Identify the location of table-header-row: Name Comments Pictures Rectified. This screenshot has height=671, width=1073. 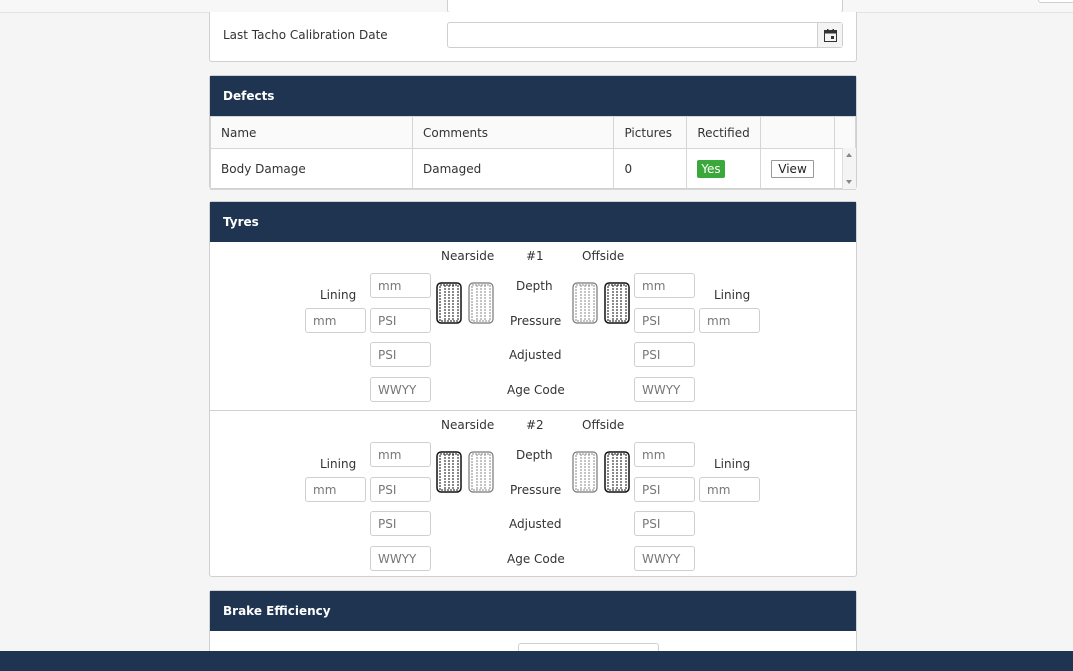
(533, 132).